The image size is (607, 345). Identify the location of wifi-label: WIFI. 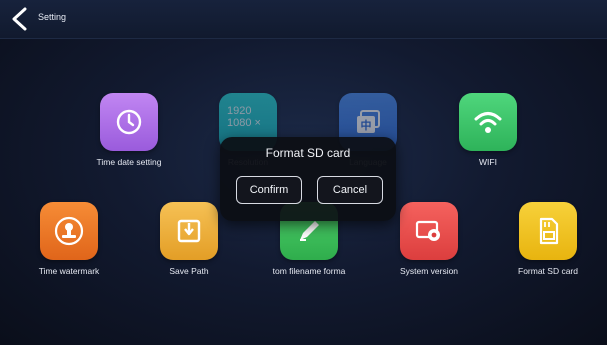
(488, 162).